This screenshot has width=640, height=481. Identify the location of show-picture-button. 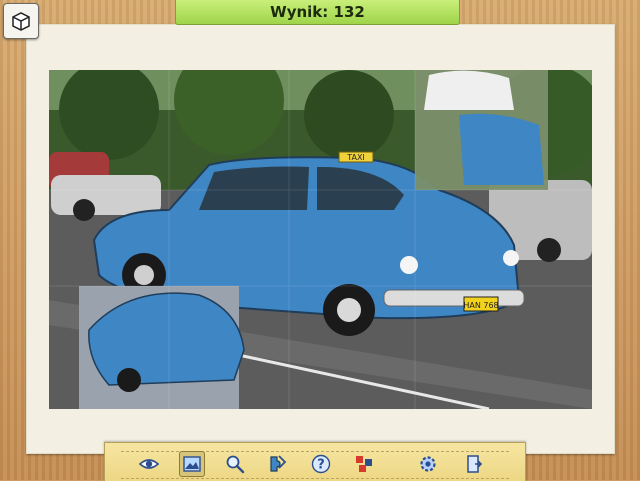
(192, 464).